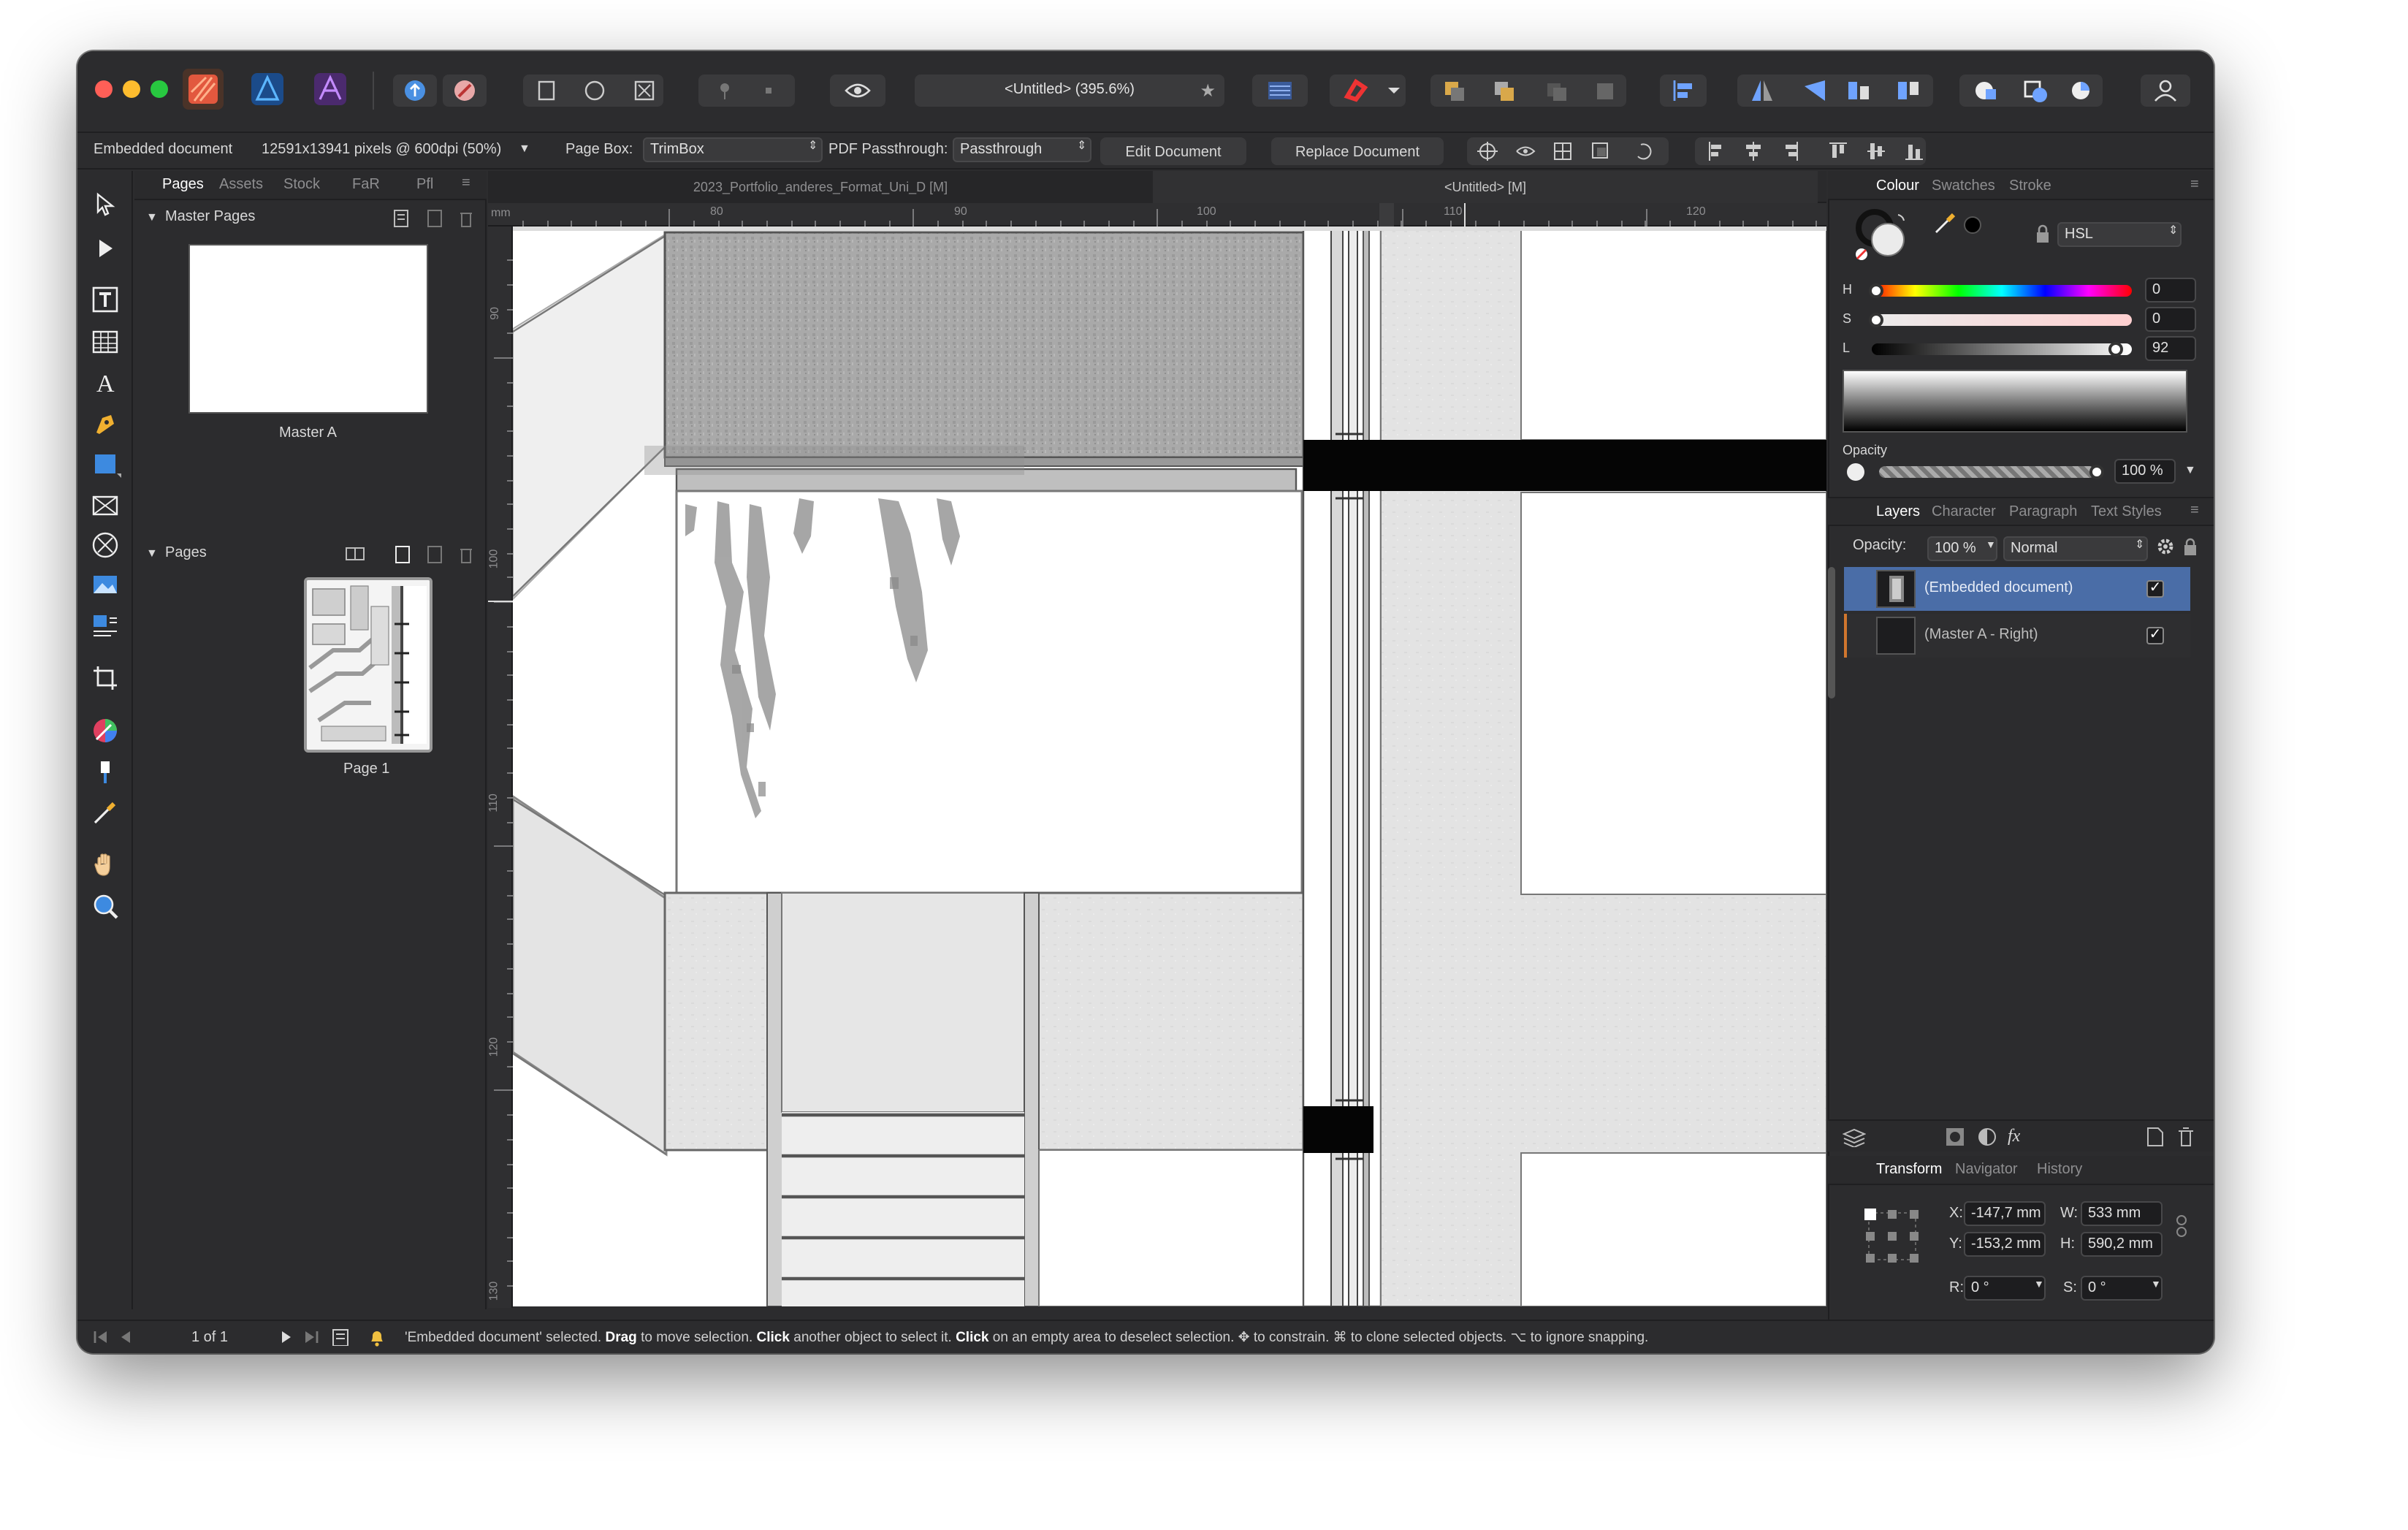 Image resolution: width=2408 pixels, height=1530 pixels. Describe the element at coordinates (1280, 91) in the screenshot. I see `clip-icon` at that location.